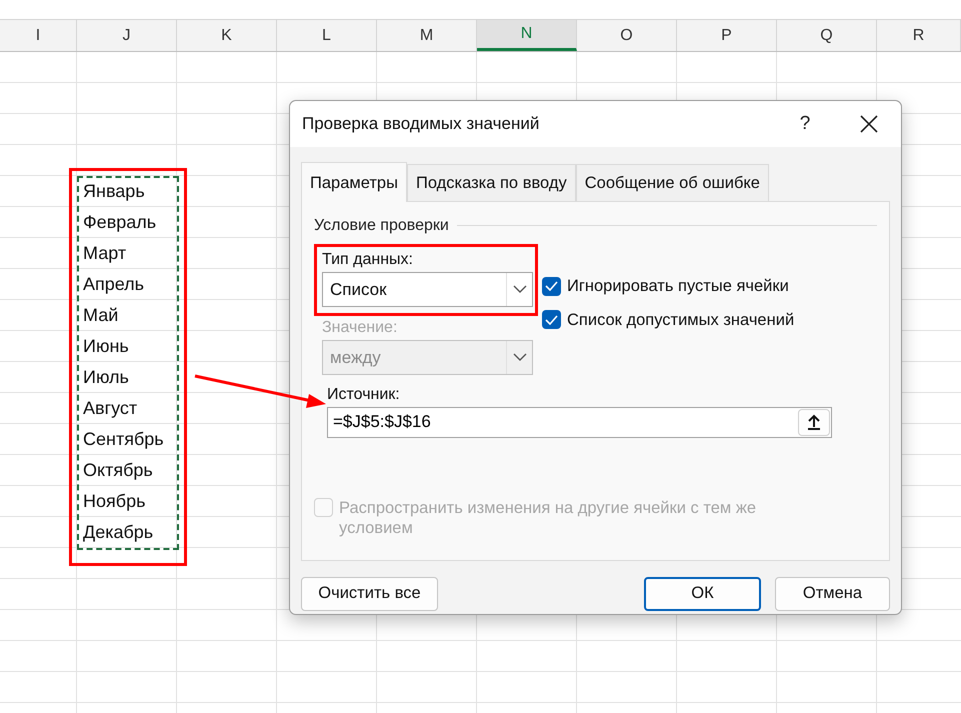 This screenshot has width=961, height=713. What do you see at coordinates (678, 286) in the screenshot?
I see `checkbox-label: Игнорировать пустые ячейки` at bounding box center [678, 286].